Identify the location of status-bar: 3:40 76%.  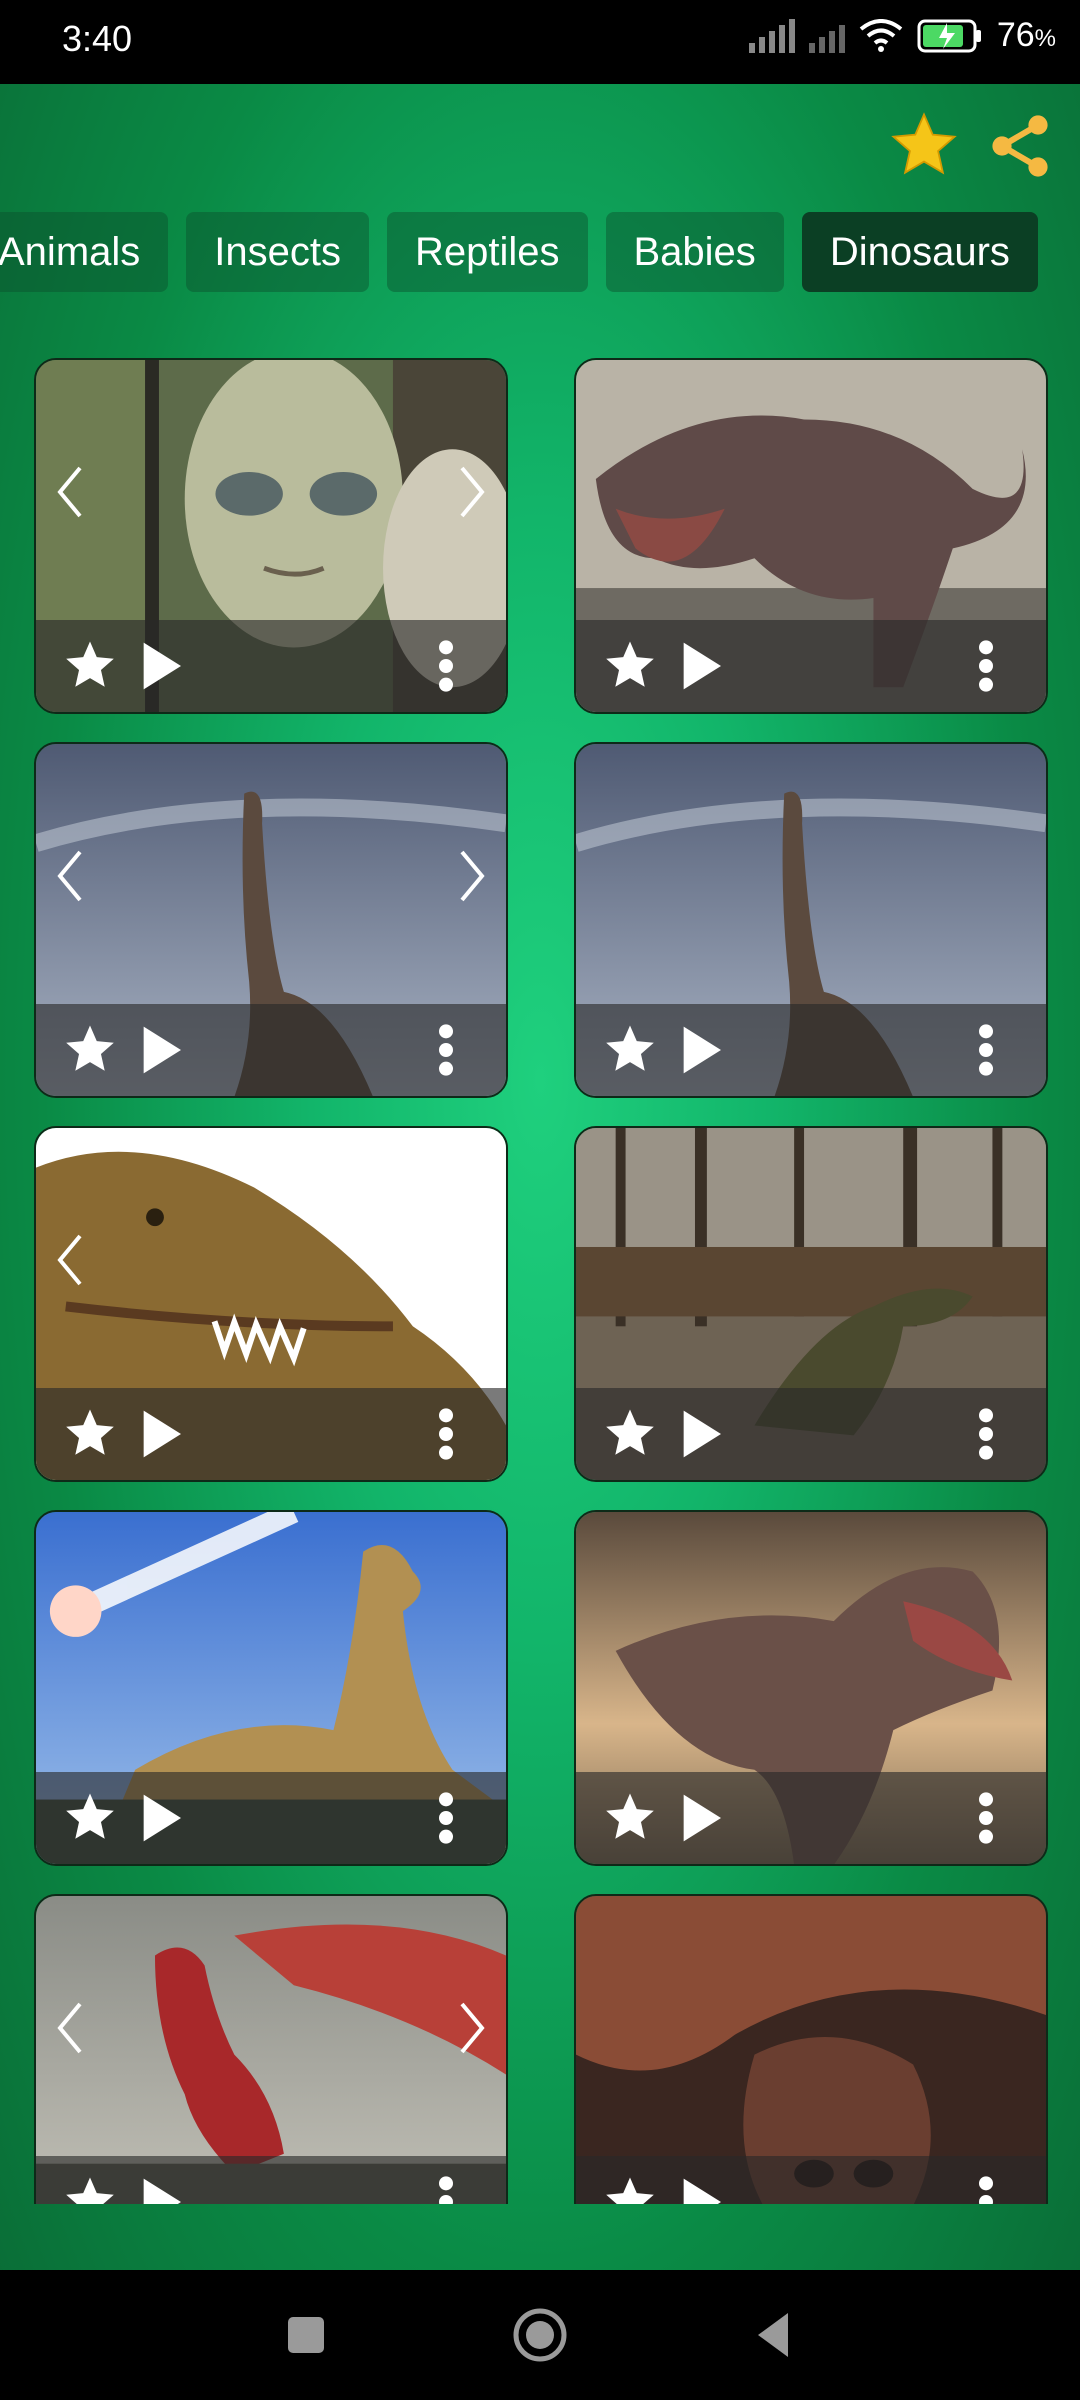
(540, 42).